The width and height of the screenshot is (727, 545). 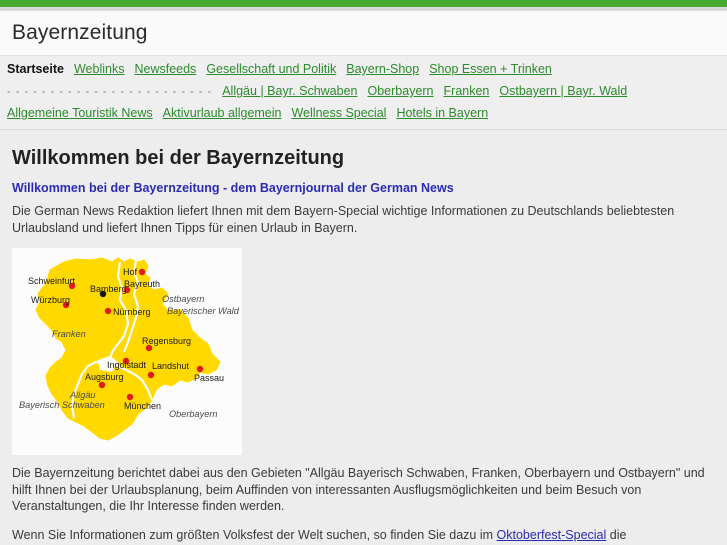 I want to click on site-header: Bayernzeitung, so click(x=363, y=33).